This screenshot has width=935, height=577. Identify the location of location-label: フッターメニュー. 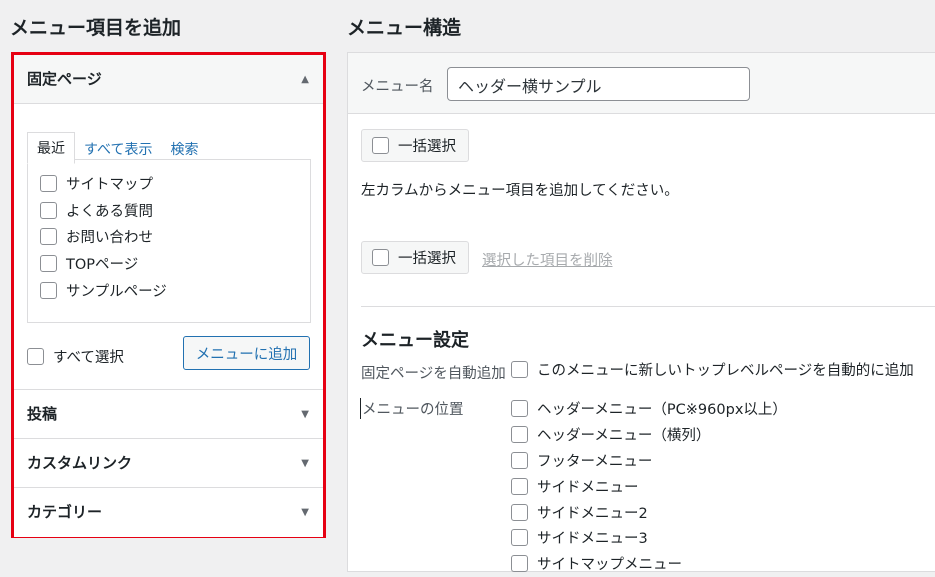
(595, 461).